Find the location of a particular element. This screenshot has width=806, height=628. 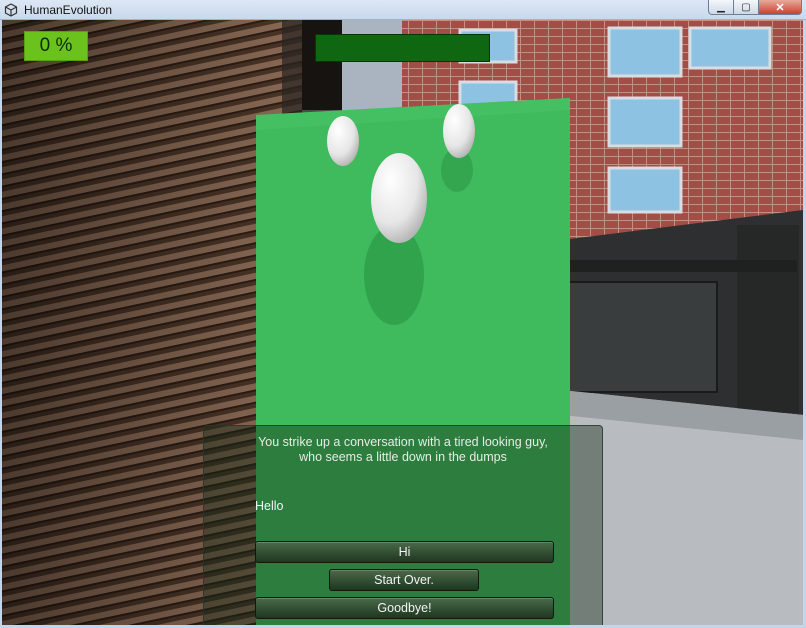

choice-label: Goodbye! is located at coordinates (404, 608).